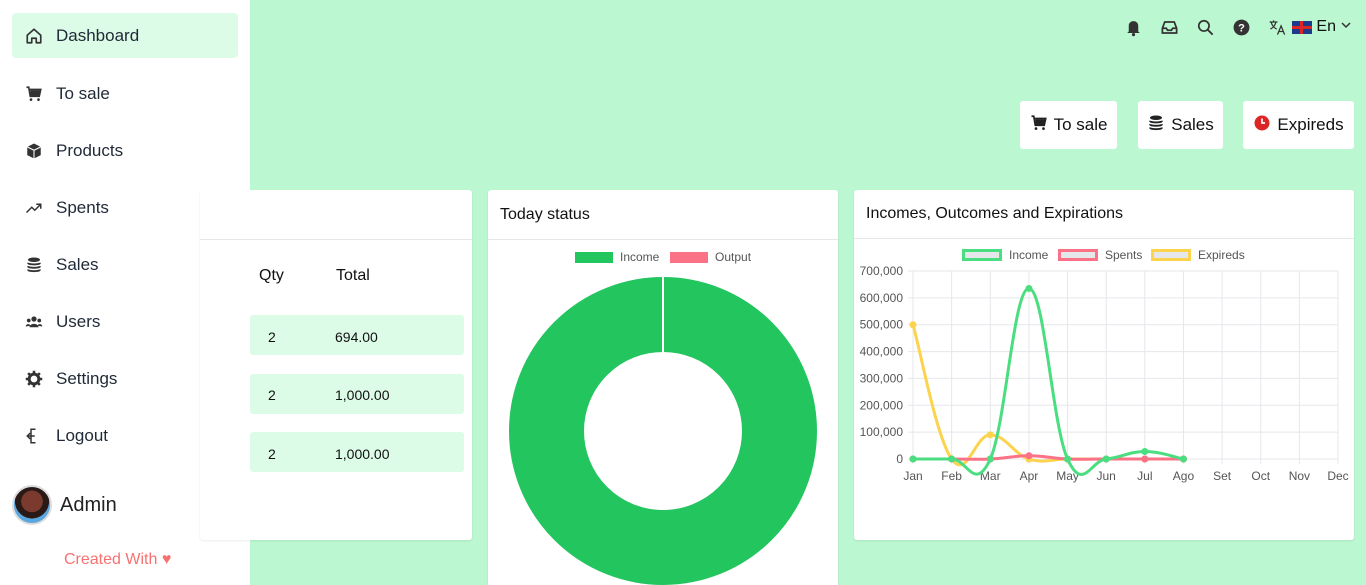 The height and width of the screenshot is (585, 1366). What do you see at coordinates (1260, 476) in the screenshot?
I see `x-tick-label: Oct` at bounding box center [1260, 476].